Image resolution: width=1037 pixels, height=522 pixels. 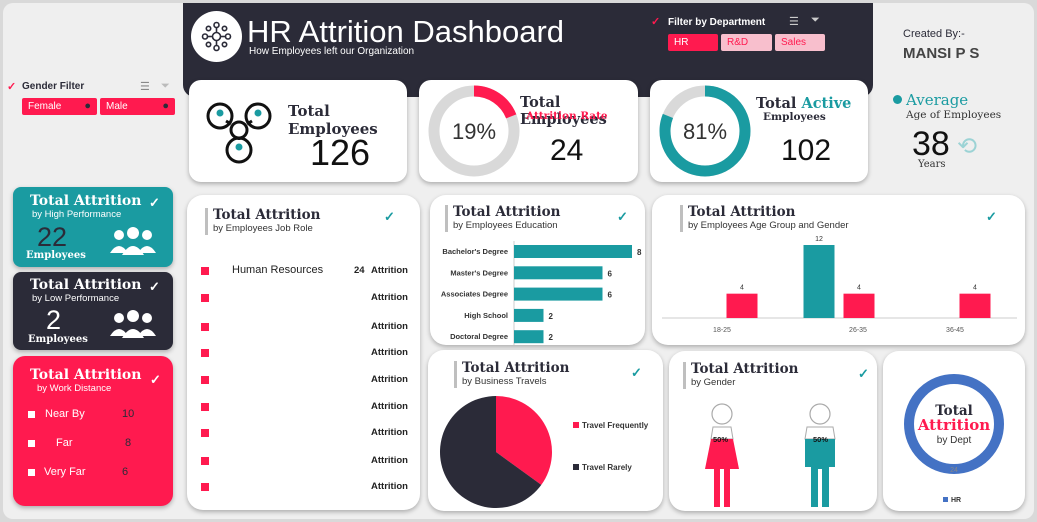 I want to click on gender-option-female-label: Female, so click(x=45, y=106).